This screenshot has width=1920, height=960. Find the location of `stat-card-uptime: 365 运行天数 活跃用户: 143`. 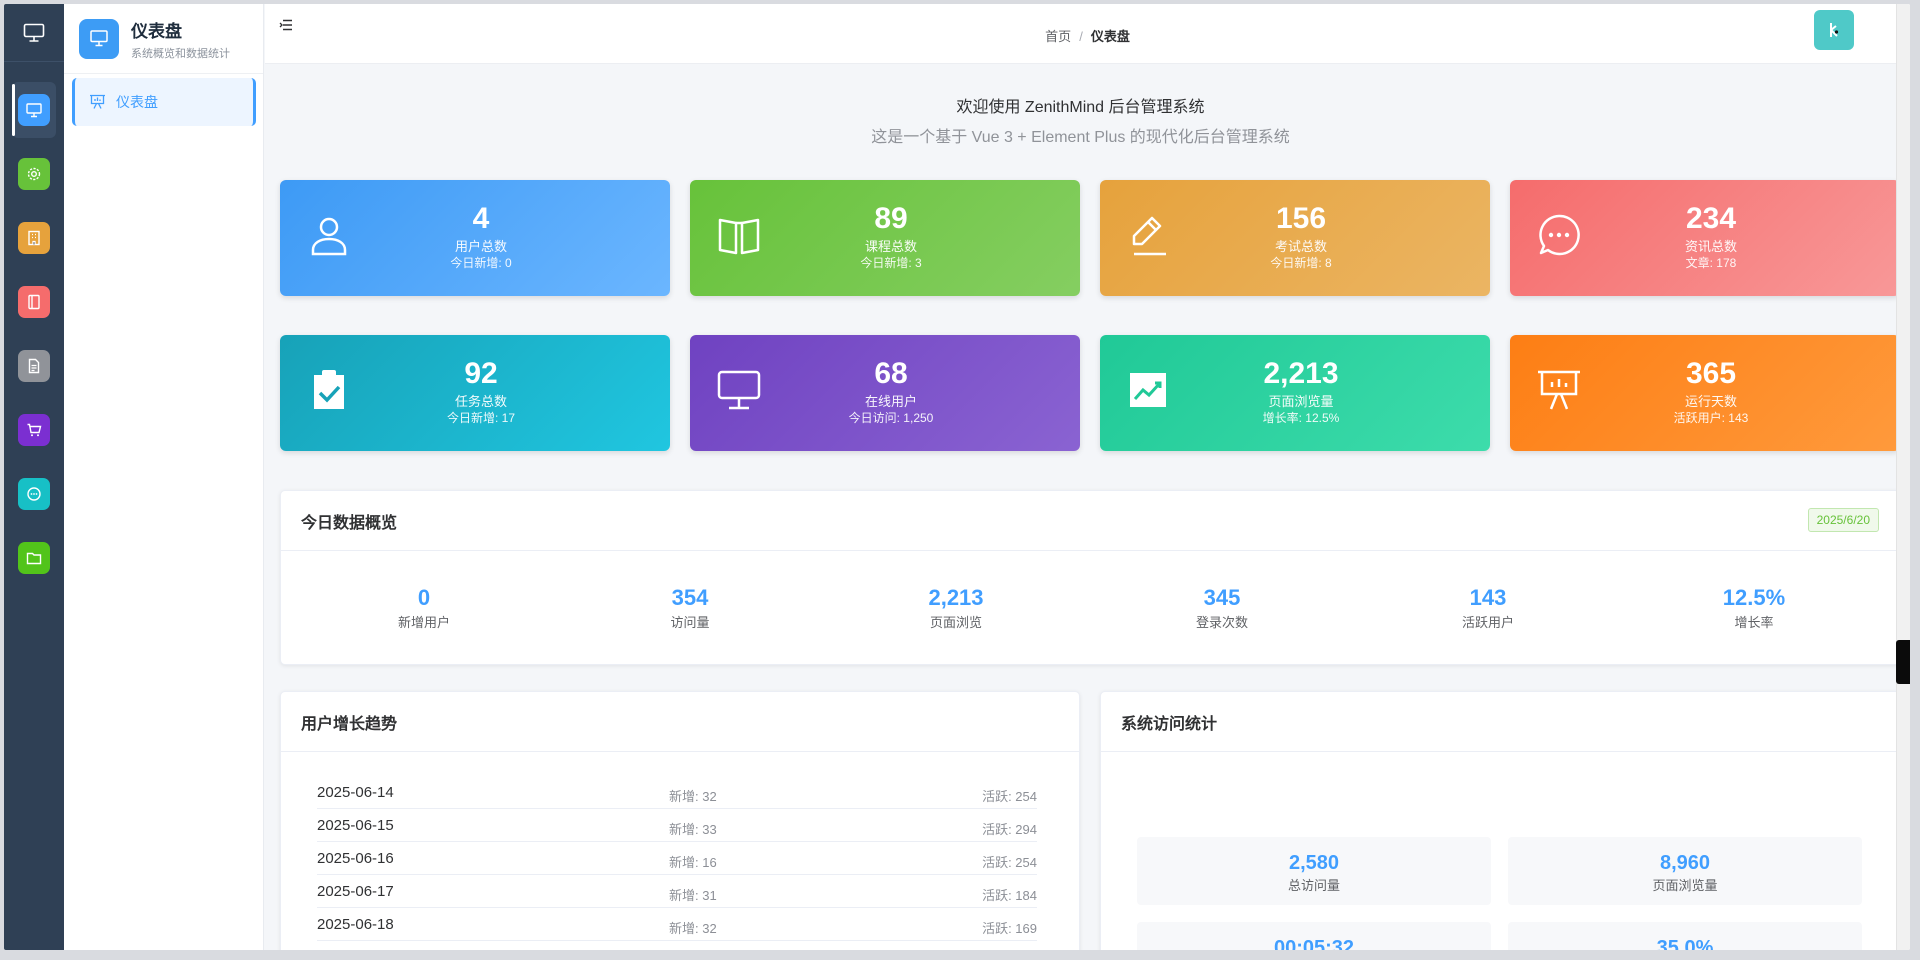

stat-card-uptime: 365 运行天数 活跃用户: 143 is located at coordinates (1705, 393).